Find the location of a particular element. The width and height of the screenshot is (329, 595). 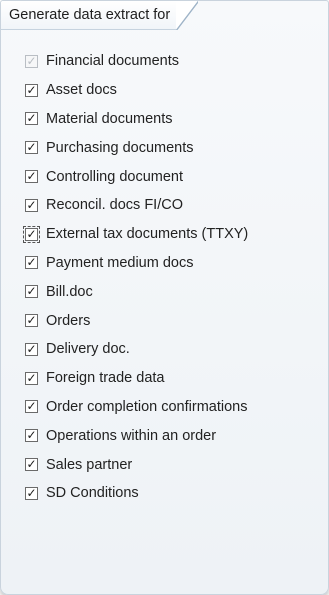

checkbox-label: Financial documents is located at coordinates (112, 61).